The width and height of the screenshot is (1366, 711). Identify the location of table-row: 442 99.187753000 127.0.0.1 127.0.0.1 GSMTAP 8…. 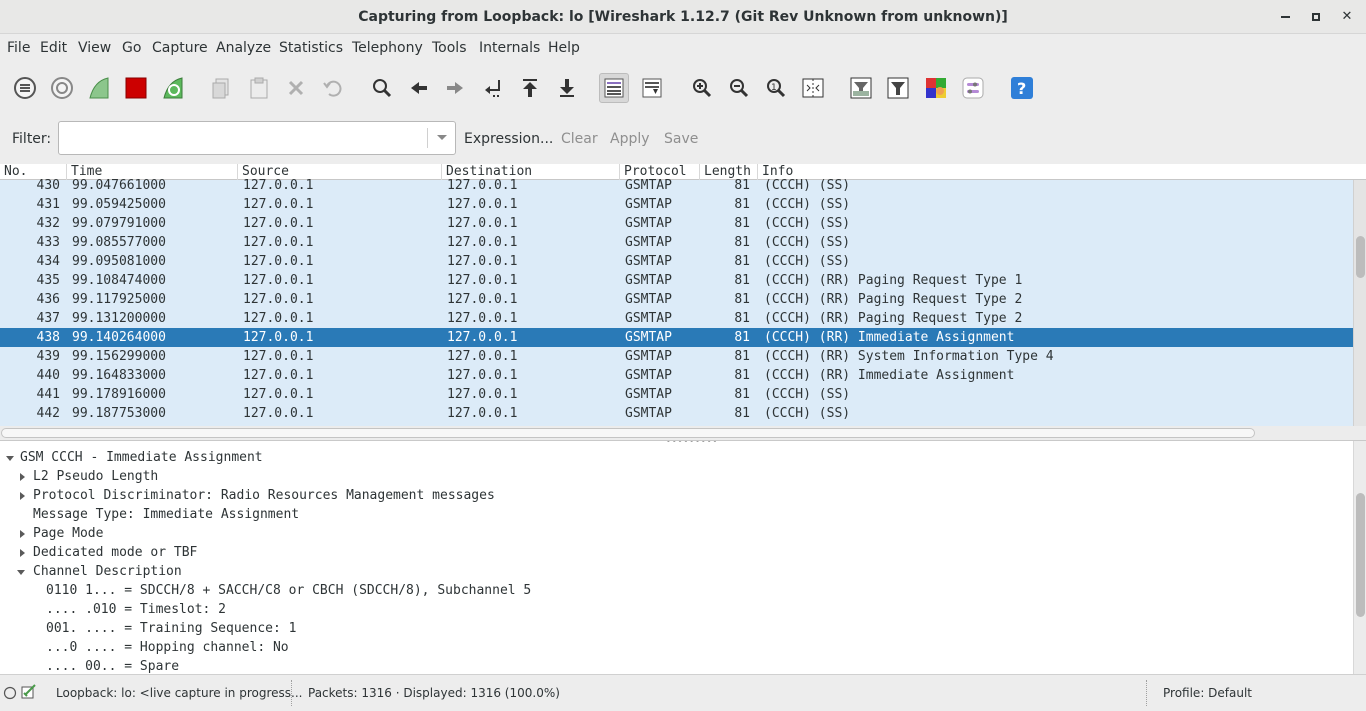
(676, 413).